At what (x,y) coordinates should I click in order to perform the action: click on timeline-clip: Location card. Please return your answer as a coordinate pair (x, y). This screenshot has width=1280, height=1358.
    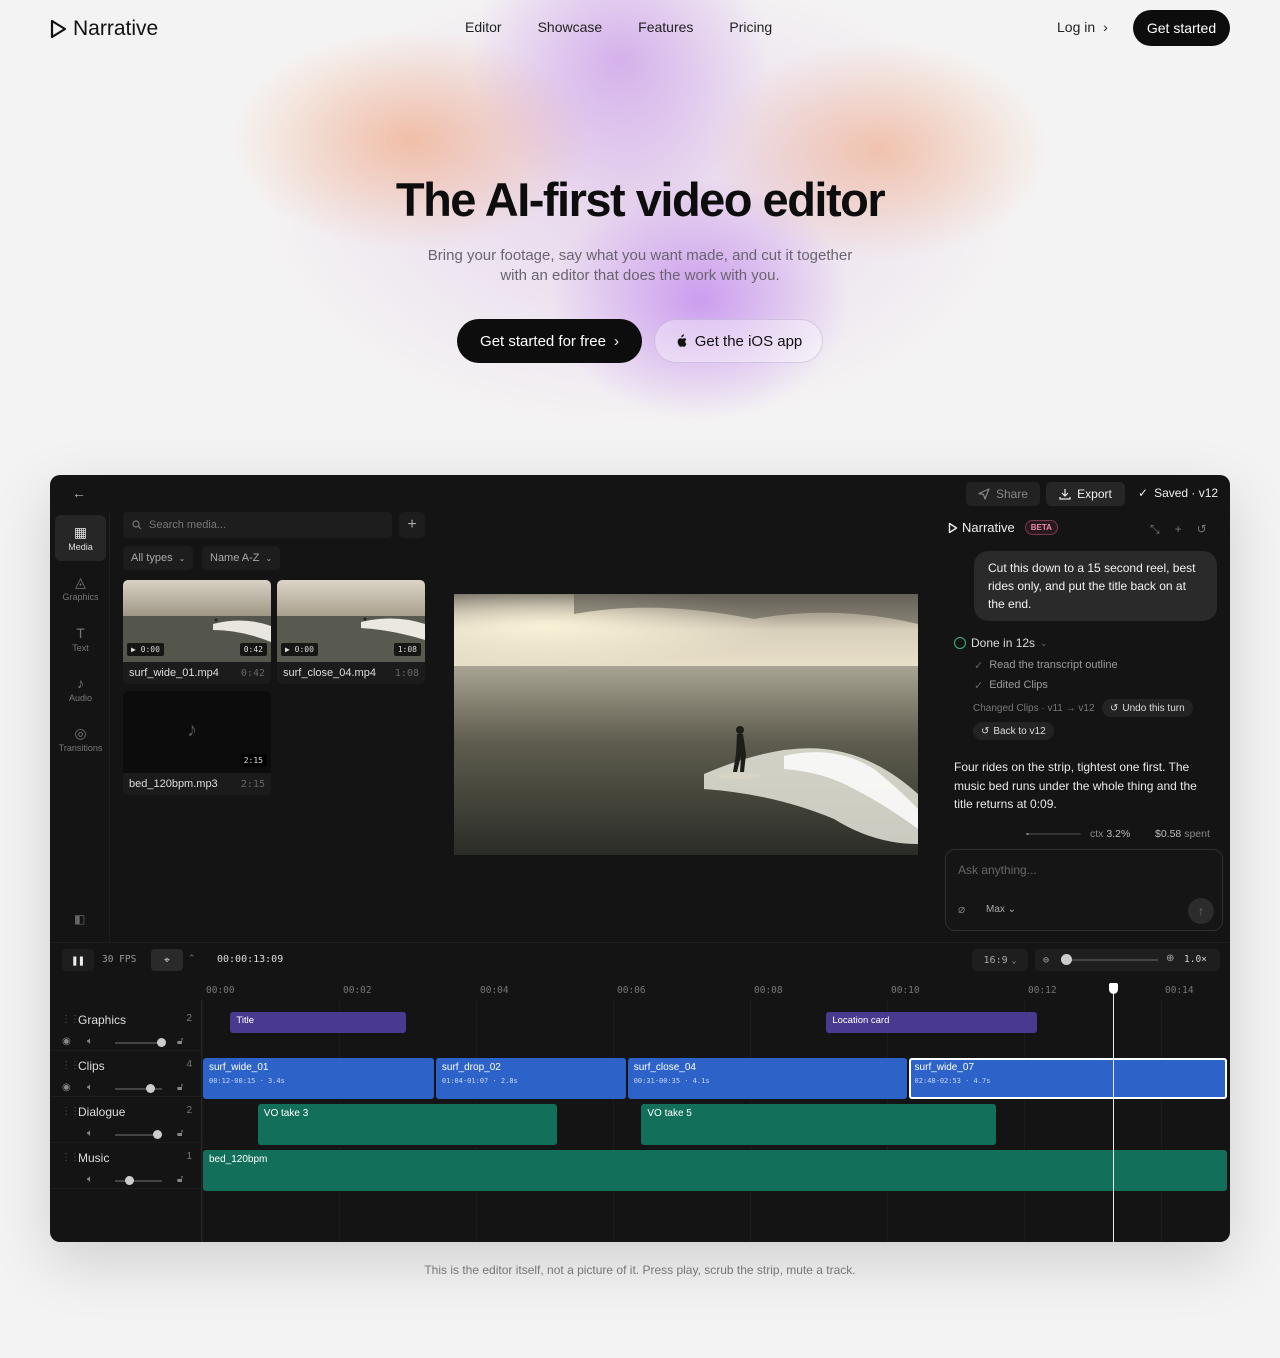
    Looking at the image, I should click on (931, 1022).